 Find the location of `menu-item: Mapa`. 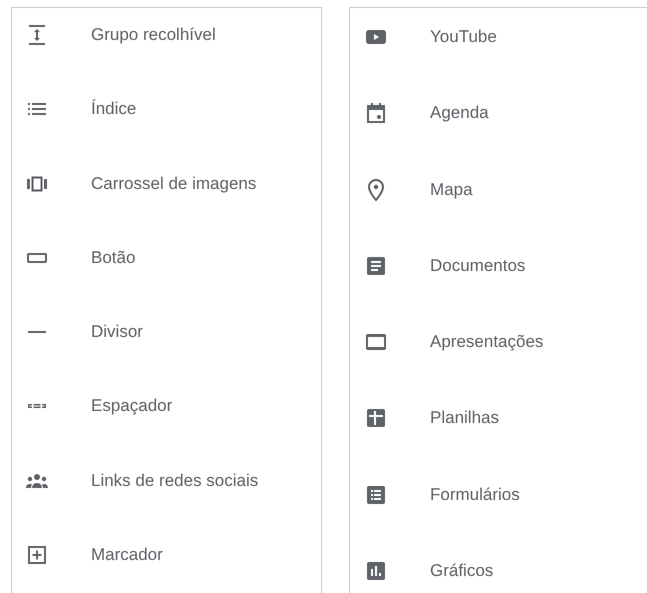

menu-item: Mapa is located at coordinates (451, 190).